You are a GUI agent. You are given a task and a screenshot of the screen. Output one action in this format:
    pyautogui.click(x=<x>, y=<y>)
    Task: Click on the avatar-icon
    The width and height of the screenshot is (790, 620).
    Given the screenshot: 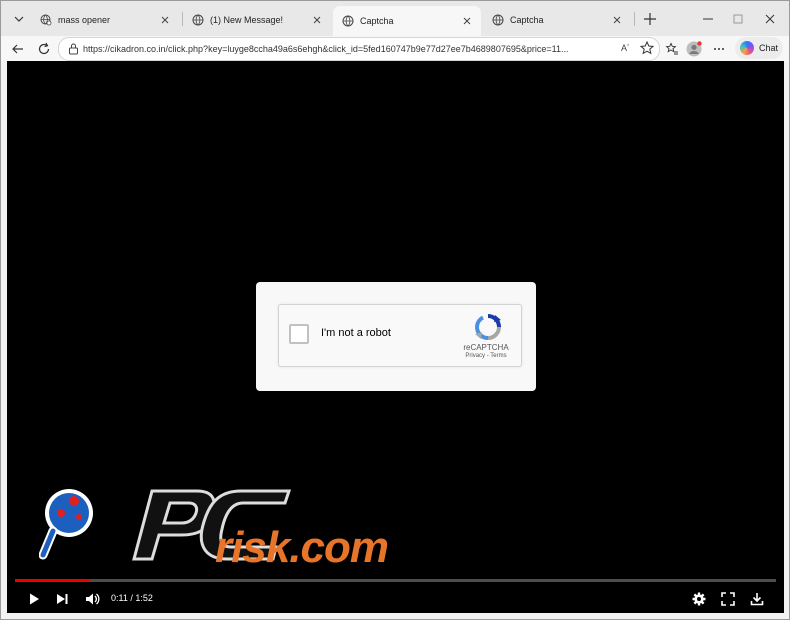 What is the action you would take?
    pyautogui.click(x=694, y=49)
    